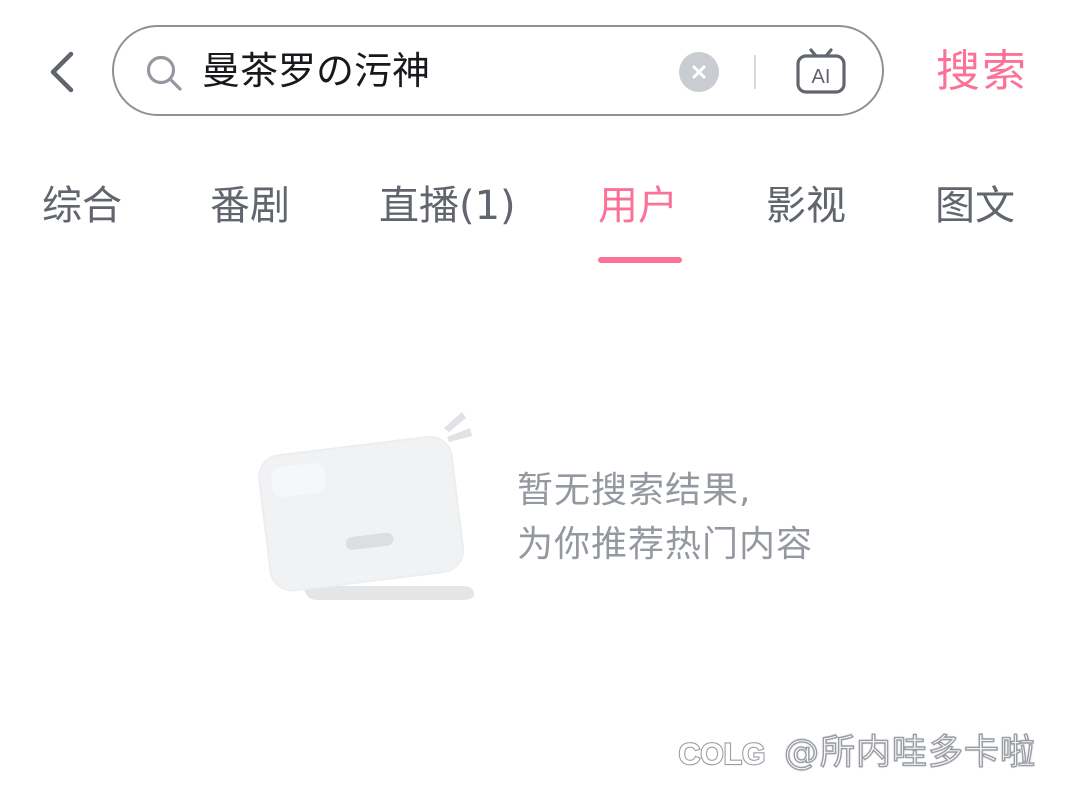 The image size is (1079, 795). I want to click on colg-logo: COLG, so click(722, 754).